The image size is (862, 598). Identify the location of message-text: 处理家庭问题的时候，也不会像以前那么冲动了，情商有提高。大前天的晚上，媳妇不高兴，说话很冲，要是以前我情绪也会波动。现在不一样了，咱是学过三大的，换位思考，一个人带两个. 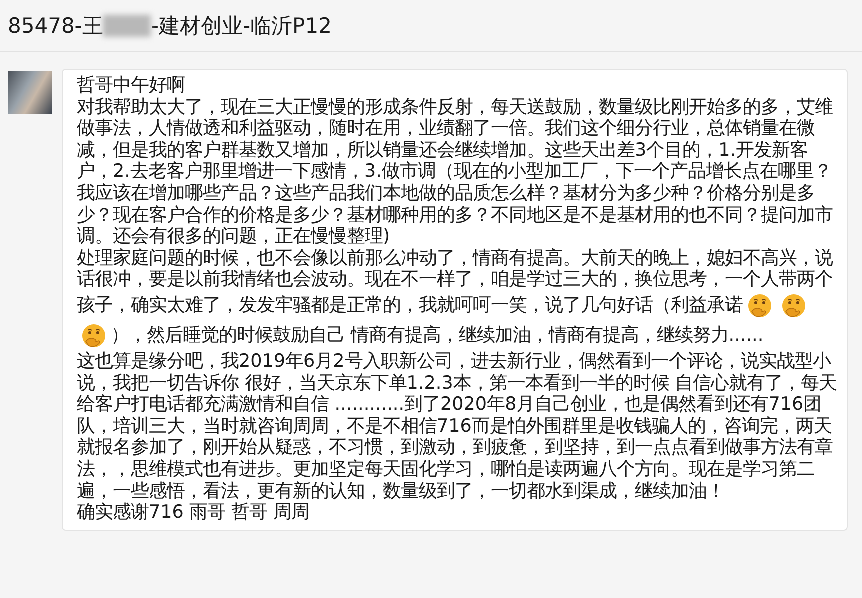
(455, 269).